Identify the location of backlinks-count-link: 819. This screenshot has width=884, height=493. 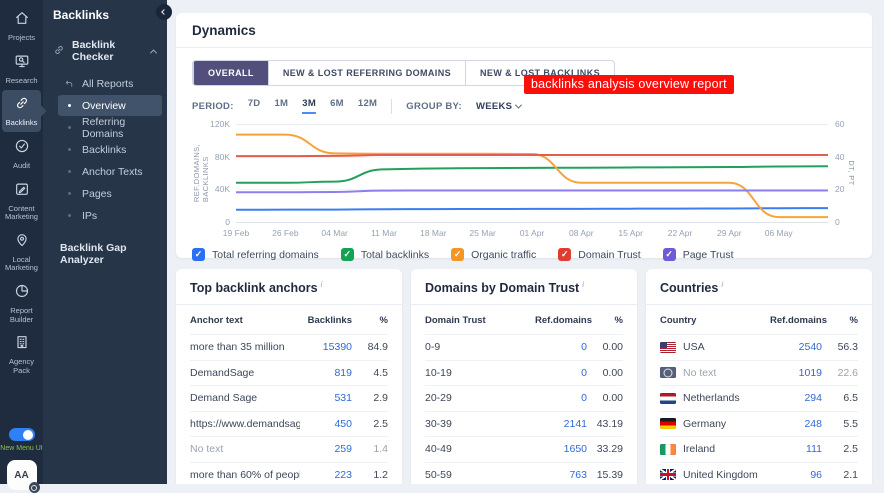
(326, 373).